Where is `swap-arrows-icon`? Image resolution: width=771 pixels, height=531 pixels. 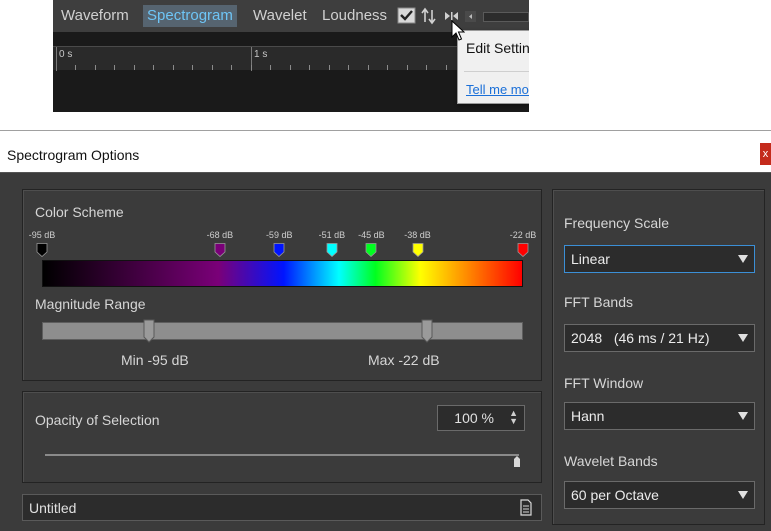
swap-arrows-icon is located at coordinates (429, 16).